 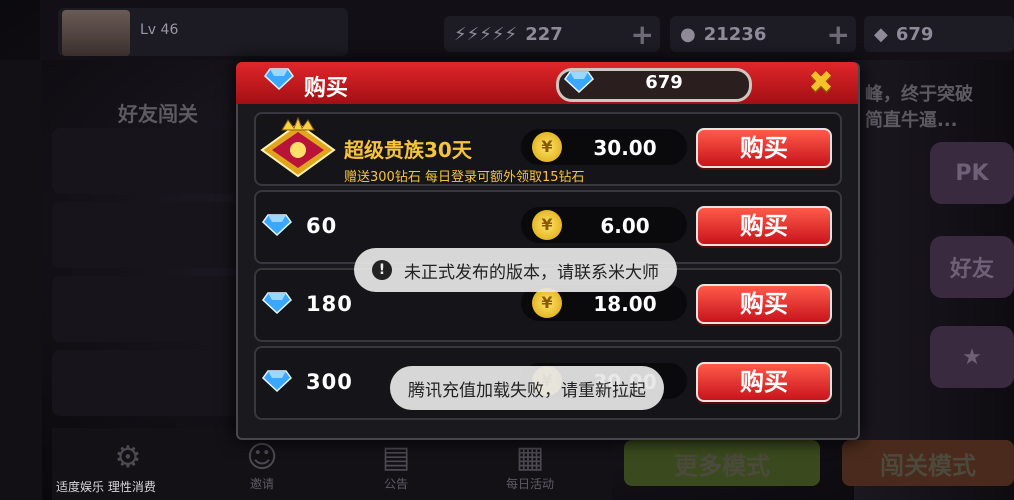 I want to click on gem-quantity: 180, so click(x=329, y=304).